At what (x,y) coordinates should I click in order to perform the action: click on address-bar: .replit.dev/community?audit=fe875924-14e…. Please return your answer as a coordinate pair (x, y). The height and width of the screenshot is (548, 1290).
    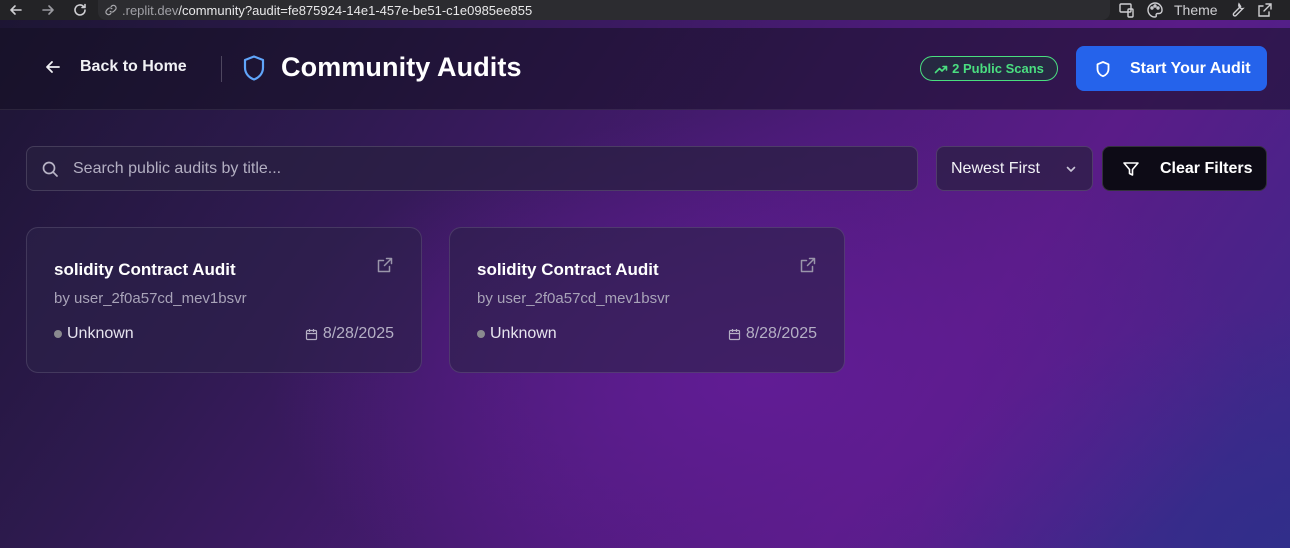
    Looking at the image, I should click on (604, 10).